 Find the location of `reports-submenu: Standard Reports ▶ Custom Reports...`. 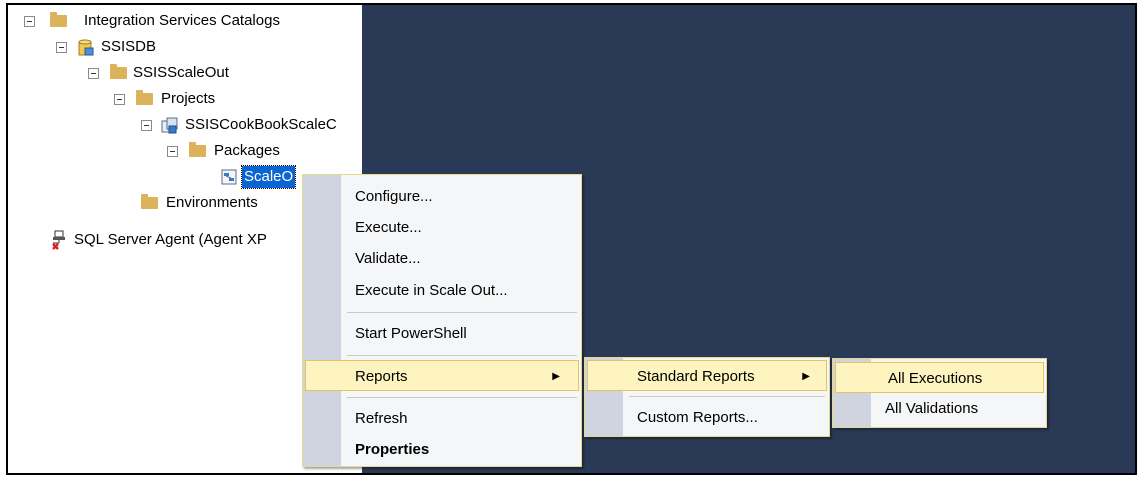

reports-submenu: Standard Reports ▶ Custom Reports... is located at coordinates (707, 397).